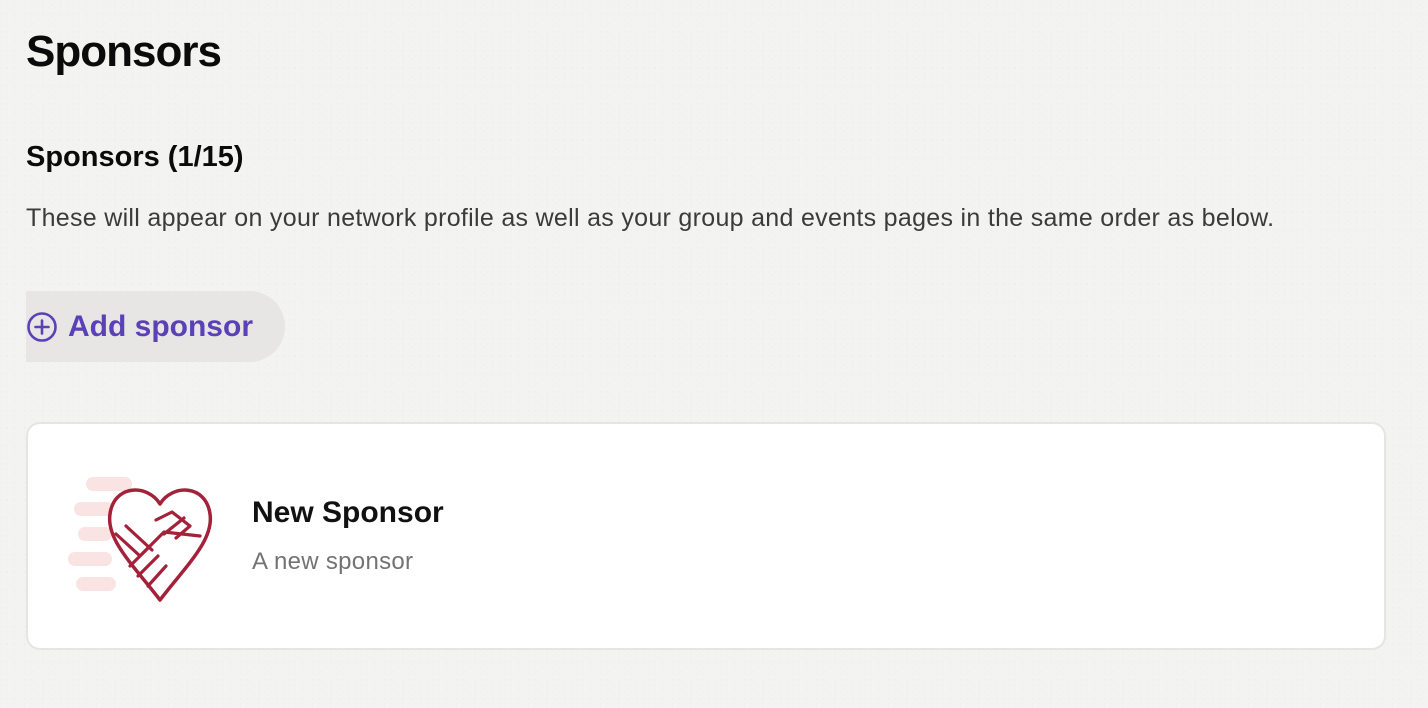 The image size is (1428, 708). Describe the element at coordinates (124, 51) in the screenshot. I see `page-title: Sponsors` at that location.